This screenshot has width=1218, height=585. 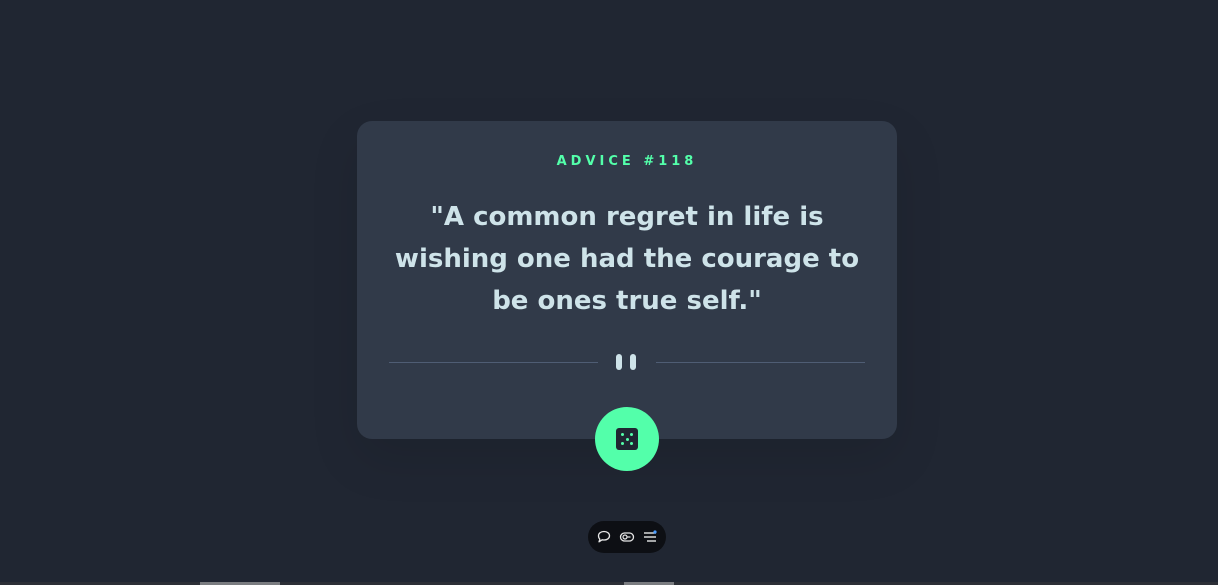 What do you see at coordinates (627, 161) in the screenshot?
I see `advice-number: ADVICE #118` at bounding box center [627, 161].